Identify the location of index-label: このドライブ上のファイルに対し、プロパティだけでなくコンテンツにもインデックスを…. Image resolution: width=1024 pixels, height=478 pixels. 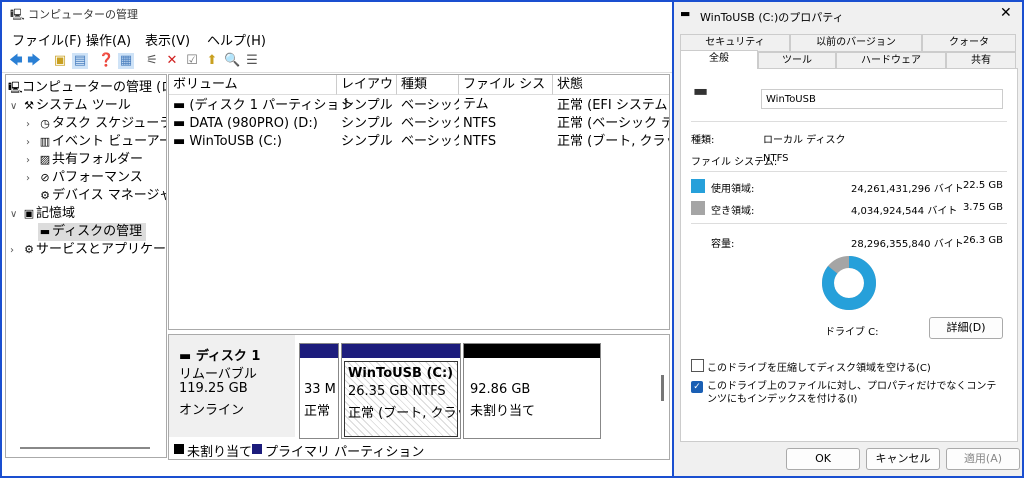
(852, 393).